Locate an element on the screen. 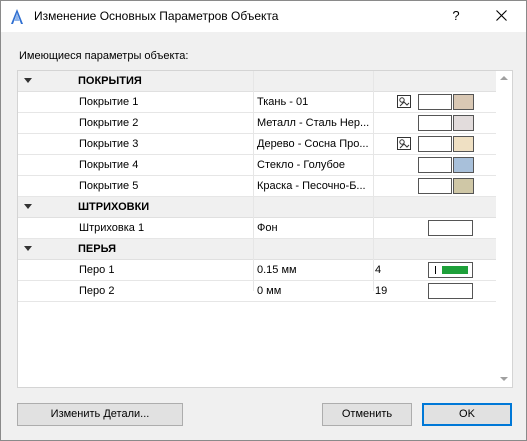 The width and height of the screenshot is (527, 441). list-item: Перо 2 0 мм 19 is located at coordinates (257, 291).